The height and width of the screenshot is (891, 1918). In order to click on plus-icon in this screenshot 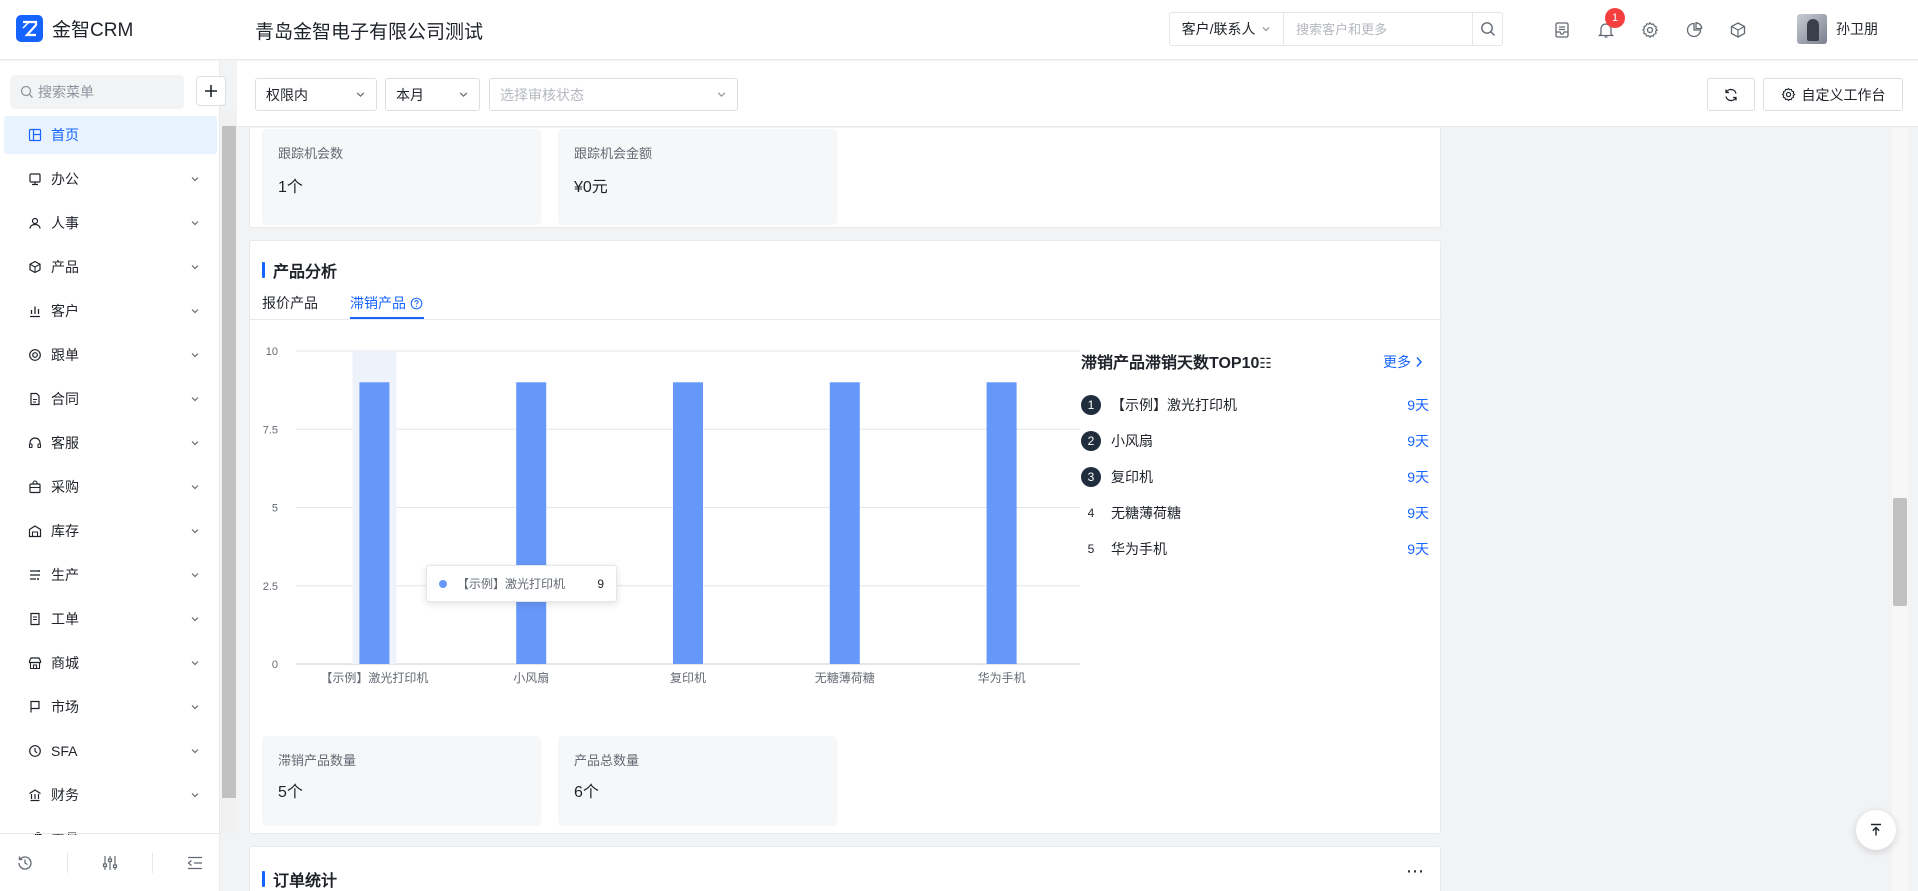, I will do `click(211, 91)`.